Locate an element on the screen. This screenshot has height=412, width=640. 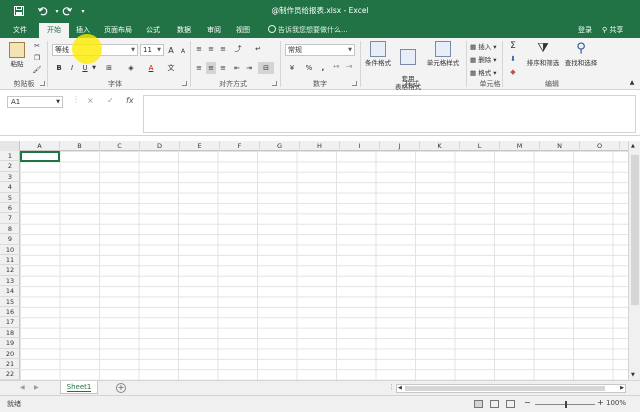
align-middle-icon: ≡ is located at coordinates (211, 49).